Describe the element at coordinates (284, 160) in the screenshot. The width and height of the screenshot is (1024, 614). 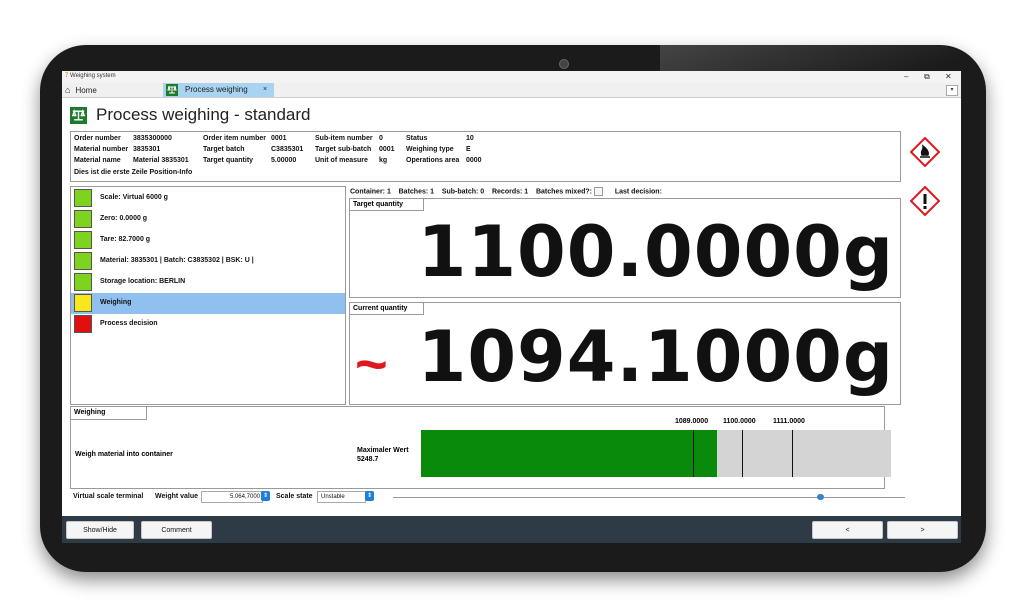
I see `target-qty-value: 5.00000` at that location.